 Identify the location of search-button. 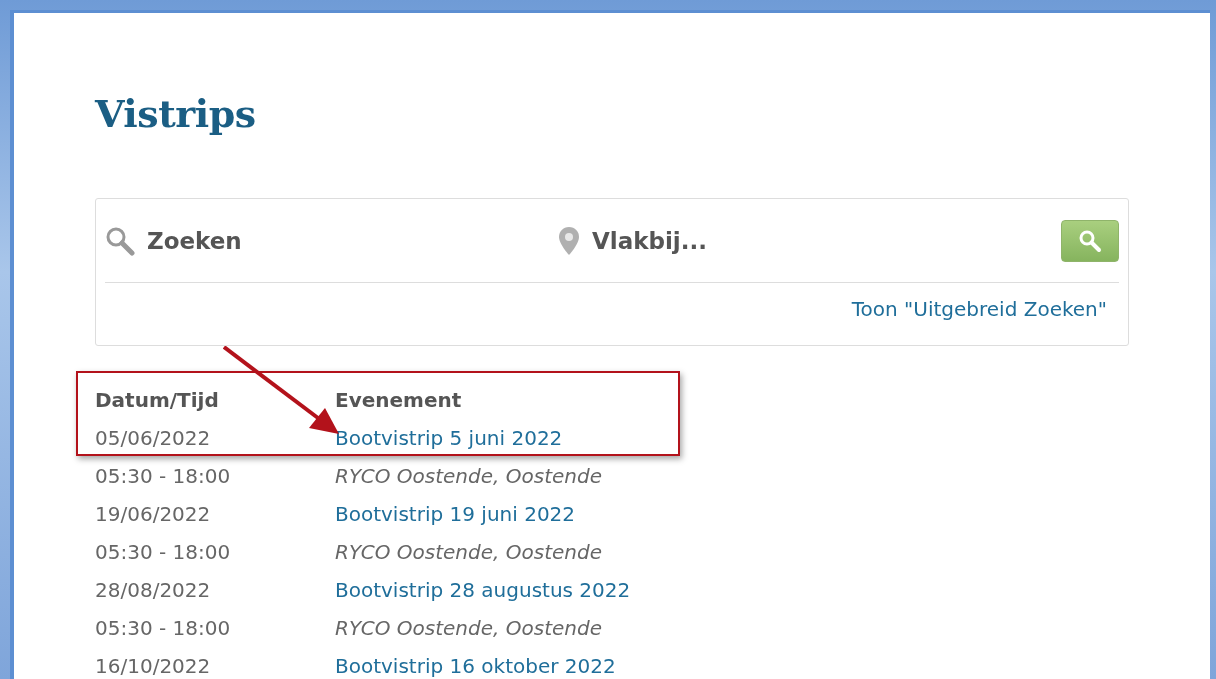
(1090, 240).